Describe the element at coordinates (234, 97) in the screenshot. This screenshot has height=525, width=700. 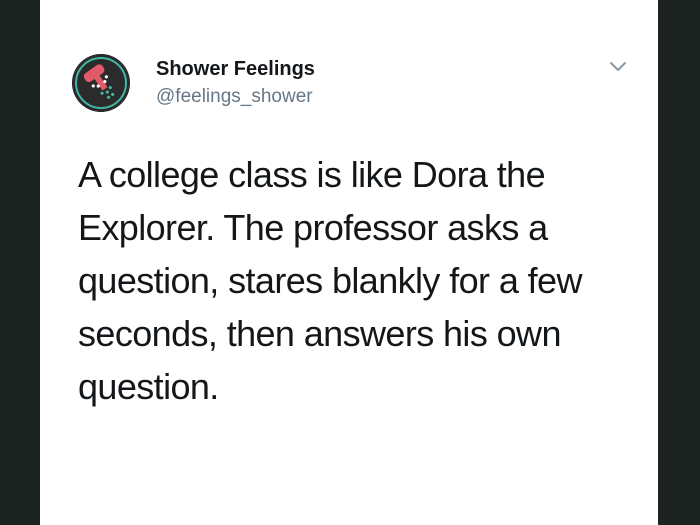
I see `author-handle: @feelings_shower` at that location.